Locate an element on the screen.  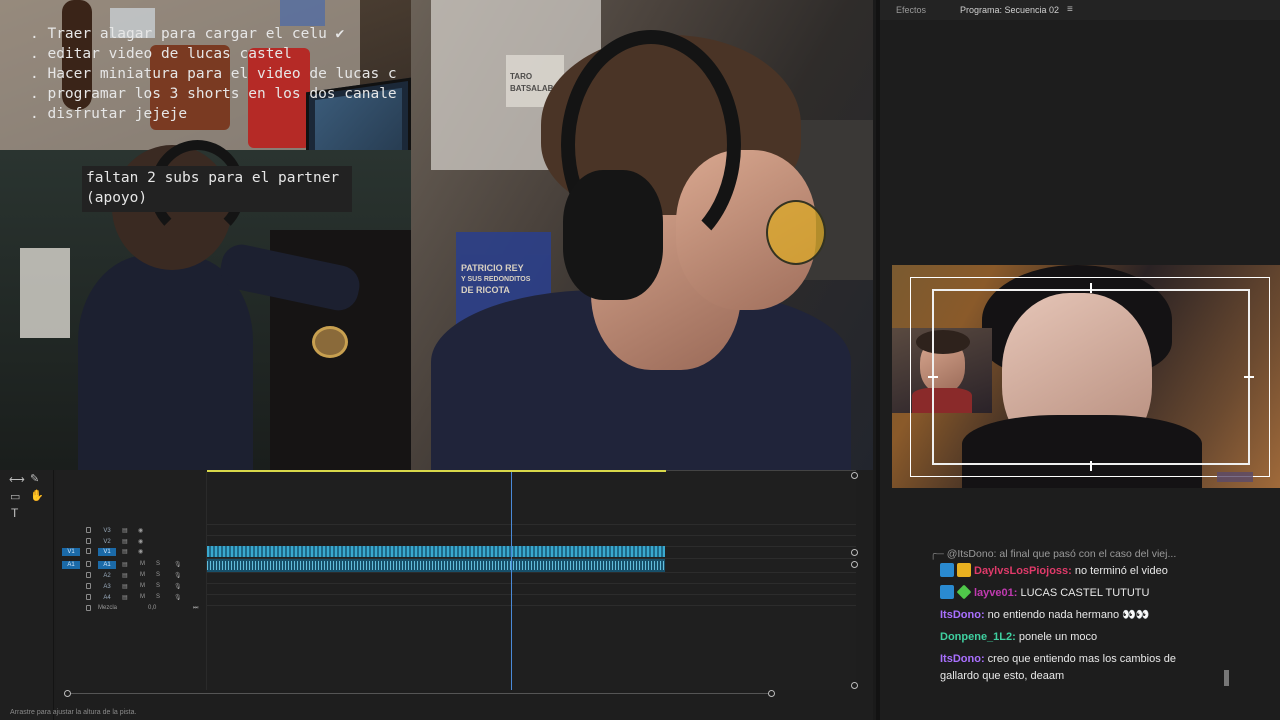
track-label: V3 is located at coordinates (107, 531).